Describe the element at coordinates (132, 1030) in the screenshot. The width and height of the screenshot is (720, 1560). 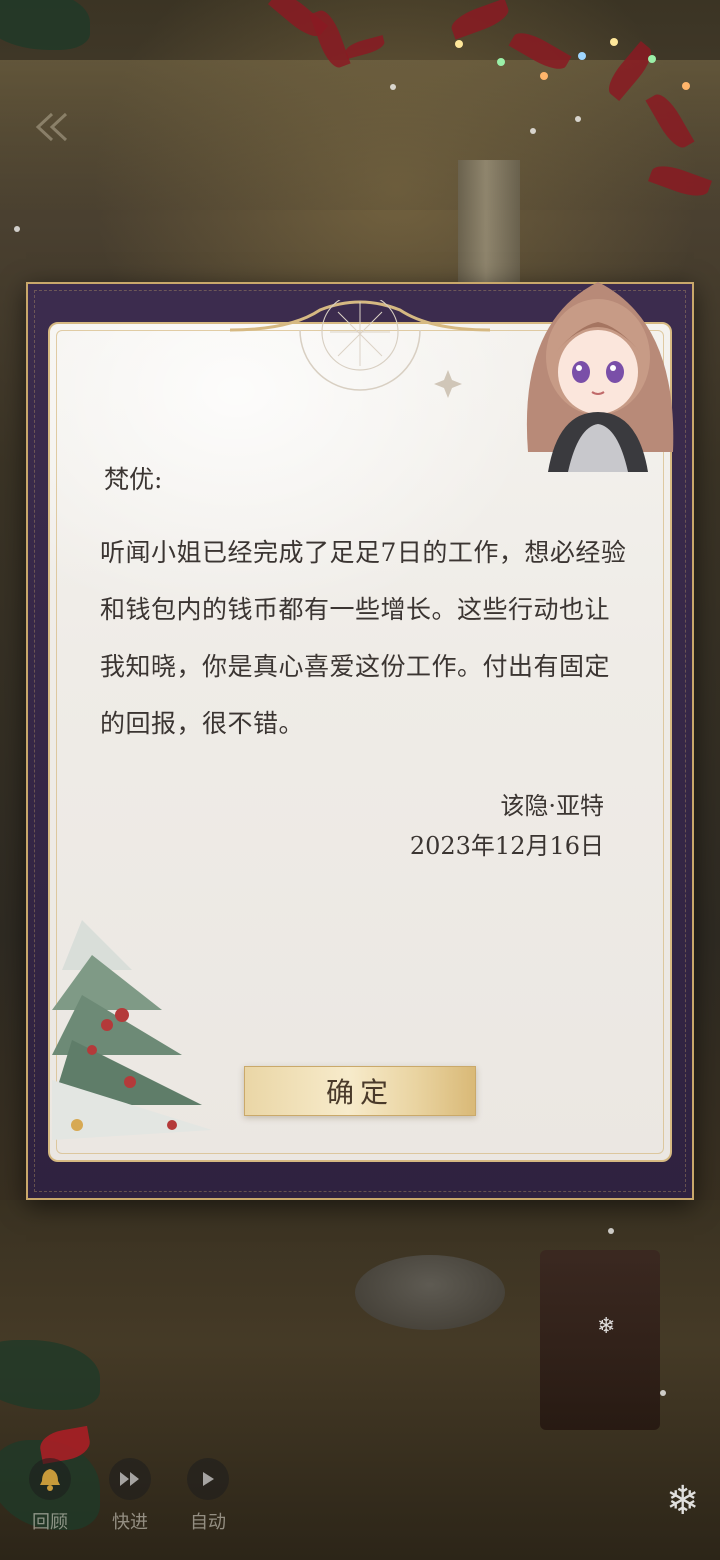
I see `christmas-tree-decoration` at that location.